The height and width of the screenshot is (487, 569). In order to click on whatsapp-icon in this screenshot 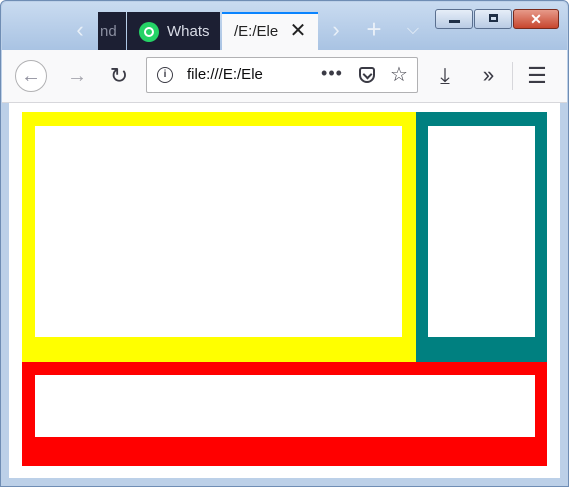, I will do `click(149, 32)`.